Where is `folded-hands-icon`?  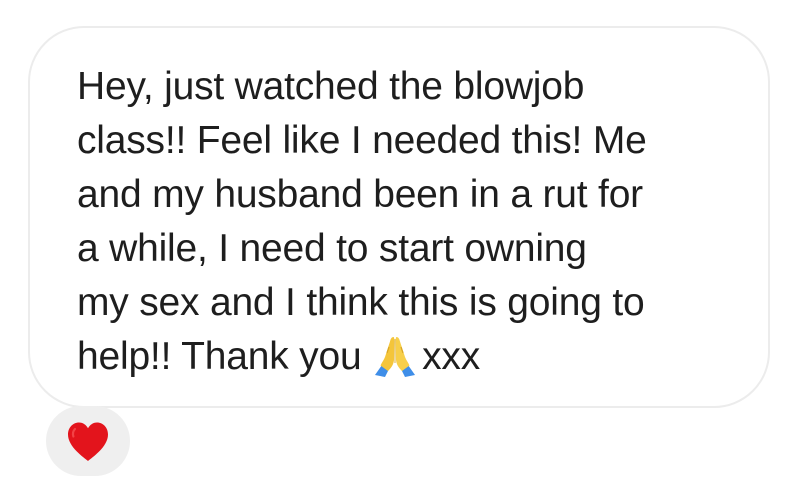 folded-hands-icon is located at coordinates (395, 356).